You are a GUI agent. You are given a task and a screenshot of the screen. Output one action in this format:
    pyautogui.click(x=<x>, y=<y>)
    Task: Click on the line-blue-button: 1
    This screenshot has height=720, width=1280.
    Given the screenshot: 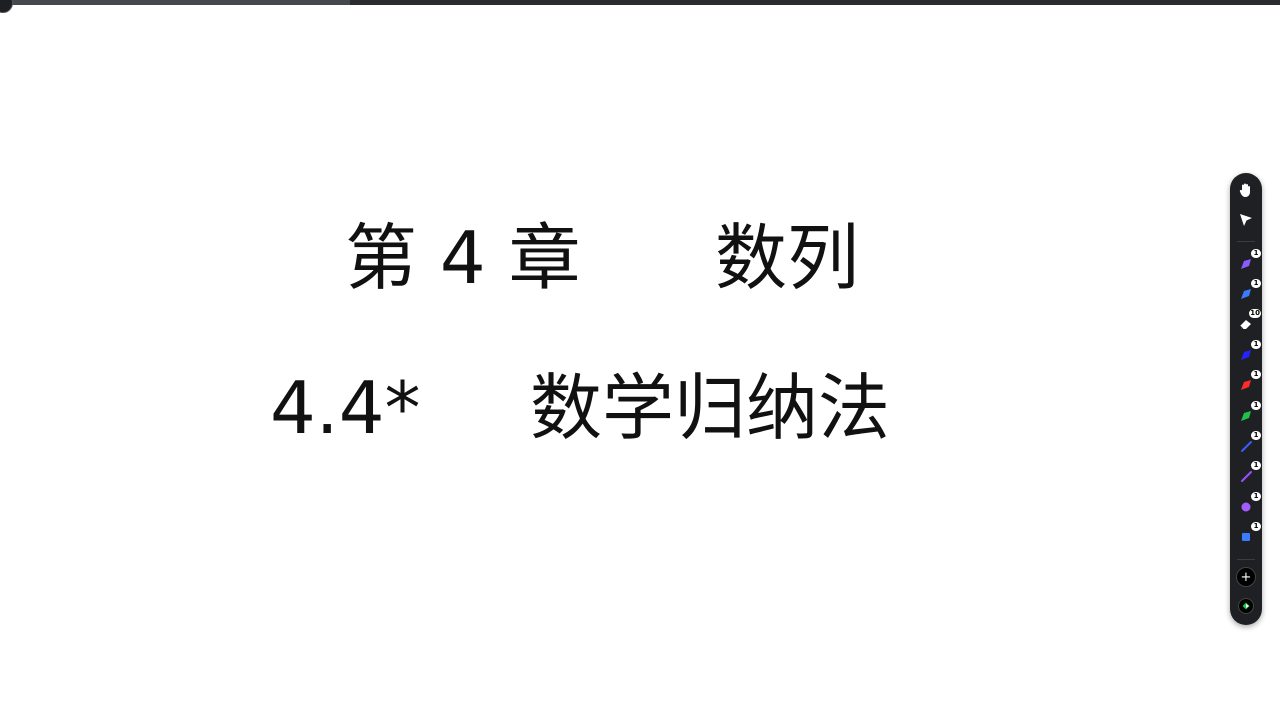 What is the action you would take?
    pyautogui.click(x=1247, y=444)
    